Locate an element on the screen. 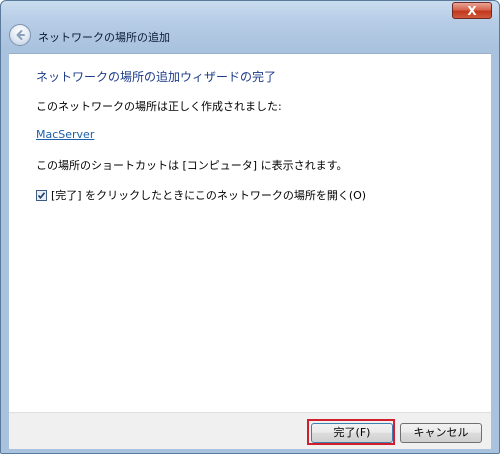 The height and width of the screenshot is (454, 500). close-button: X is located at coordinates (472, 10).